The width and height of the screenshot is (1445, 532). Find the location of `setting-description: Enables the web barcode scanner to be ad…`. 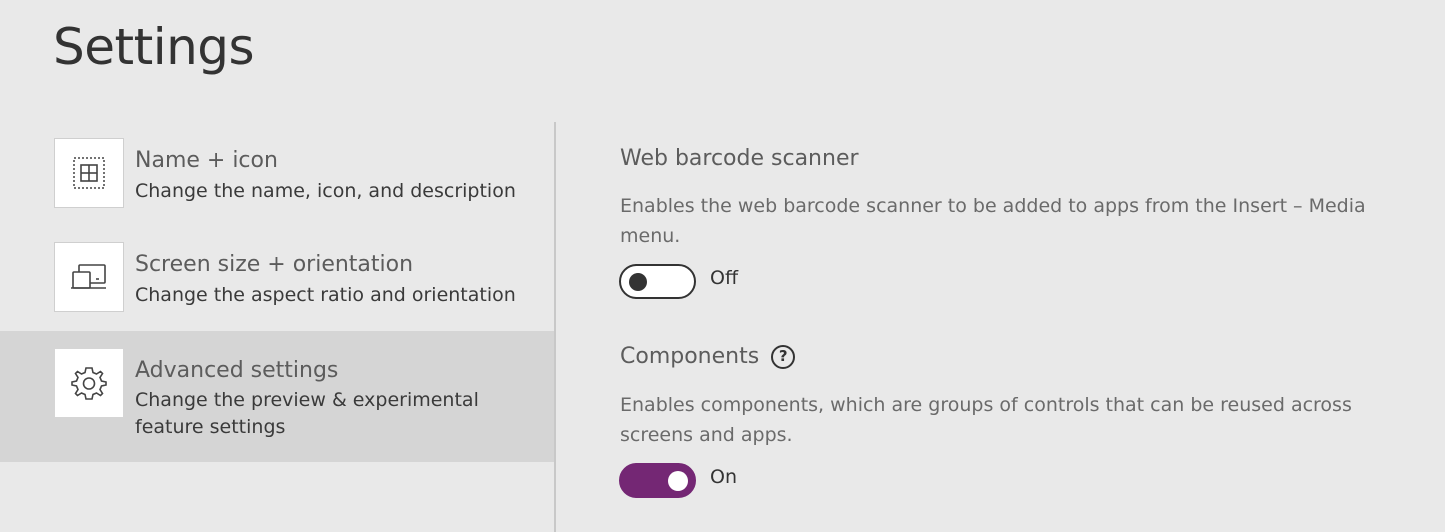

setting-description: Enables the web barcode scanner to be ad… is located at coordinates (993, 221).